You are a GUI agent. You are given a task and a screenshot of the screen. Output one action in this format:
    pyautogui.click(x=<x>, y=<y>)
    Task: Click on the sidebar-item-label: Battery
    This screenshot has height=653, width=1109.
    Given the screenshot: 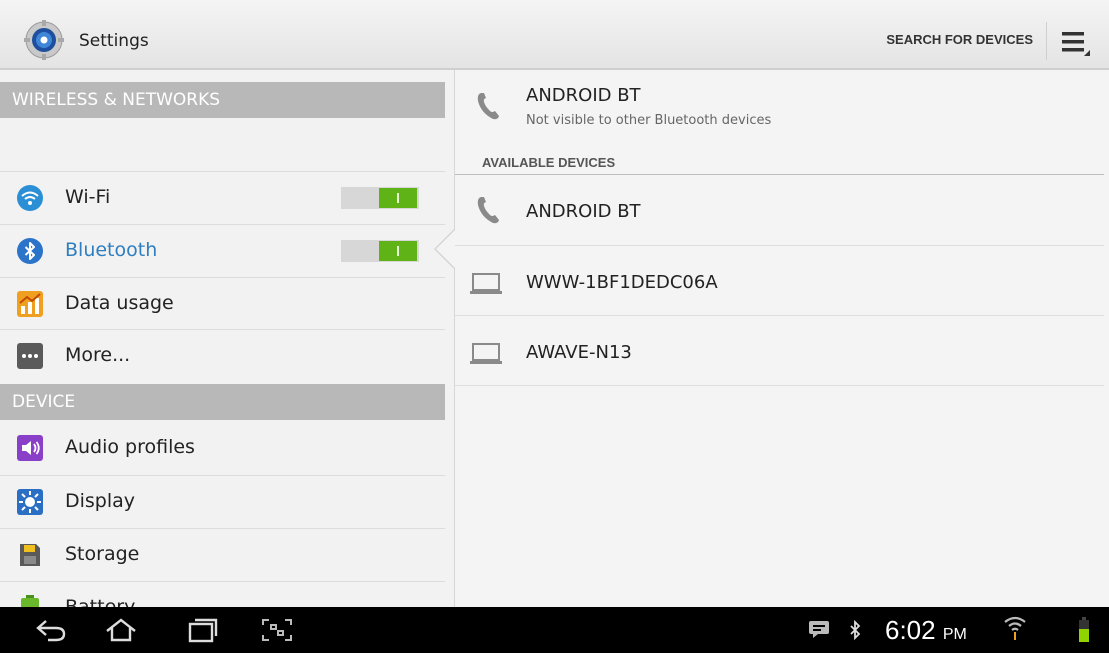 What is the action you would take?
    pyautogui.click(x=100, y=601)
    